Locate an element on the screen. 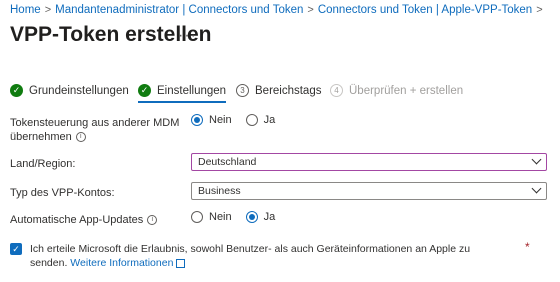 This screenshot has width=560, height=282. breadcrumb-apple-vpp: Connectors und Token | Apple-VPP-Token is located at coordinates (425, 10).